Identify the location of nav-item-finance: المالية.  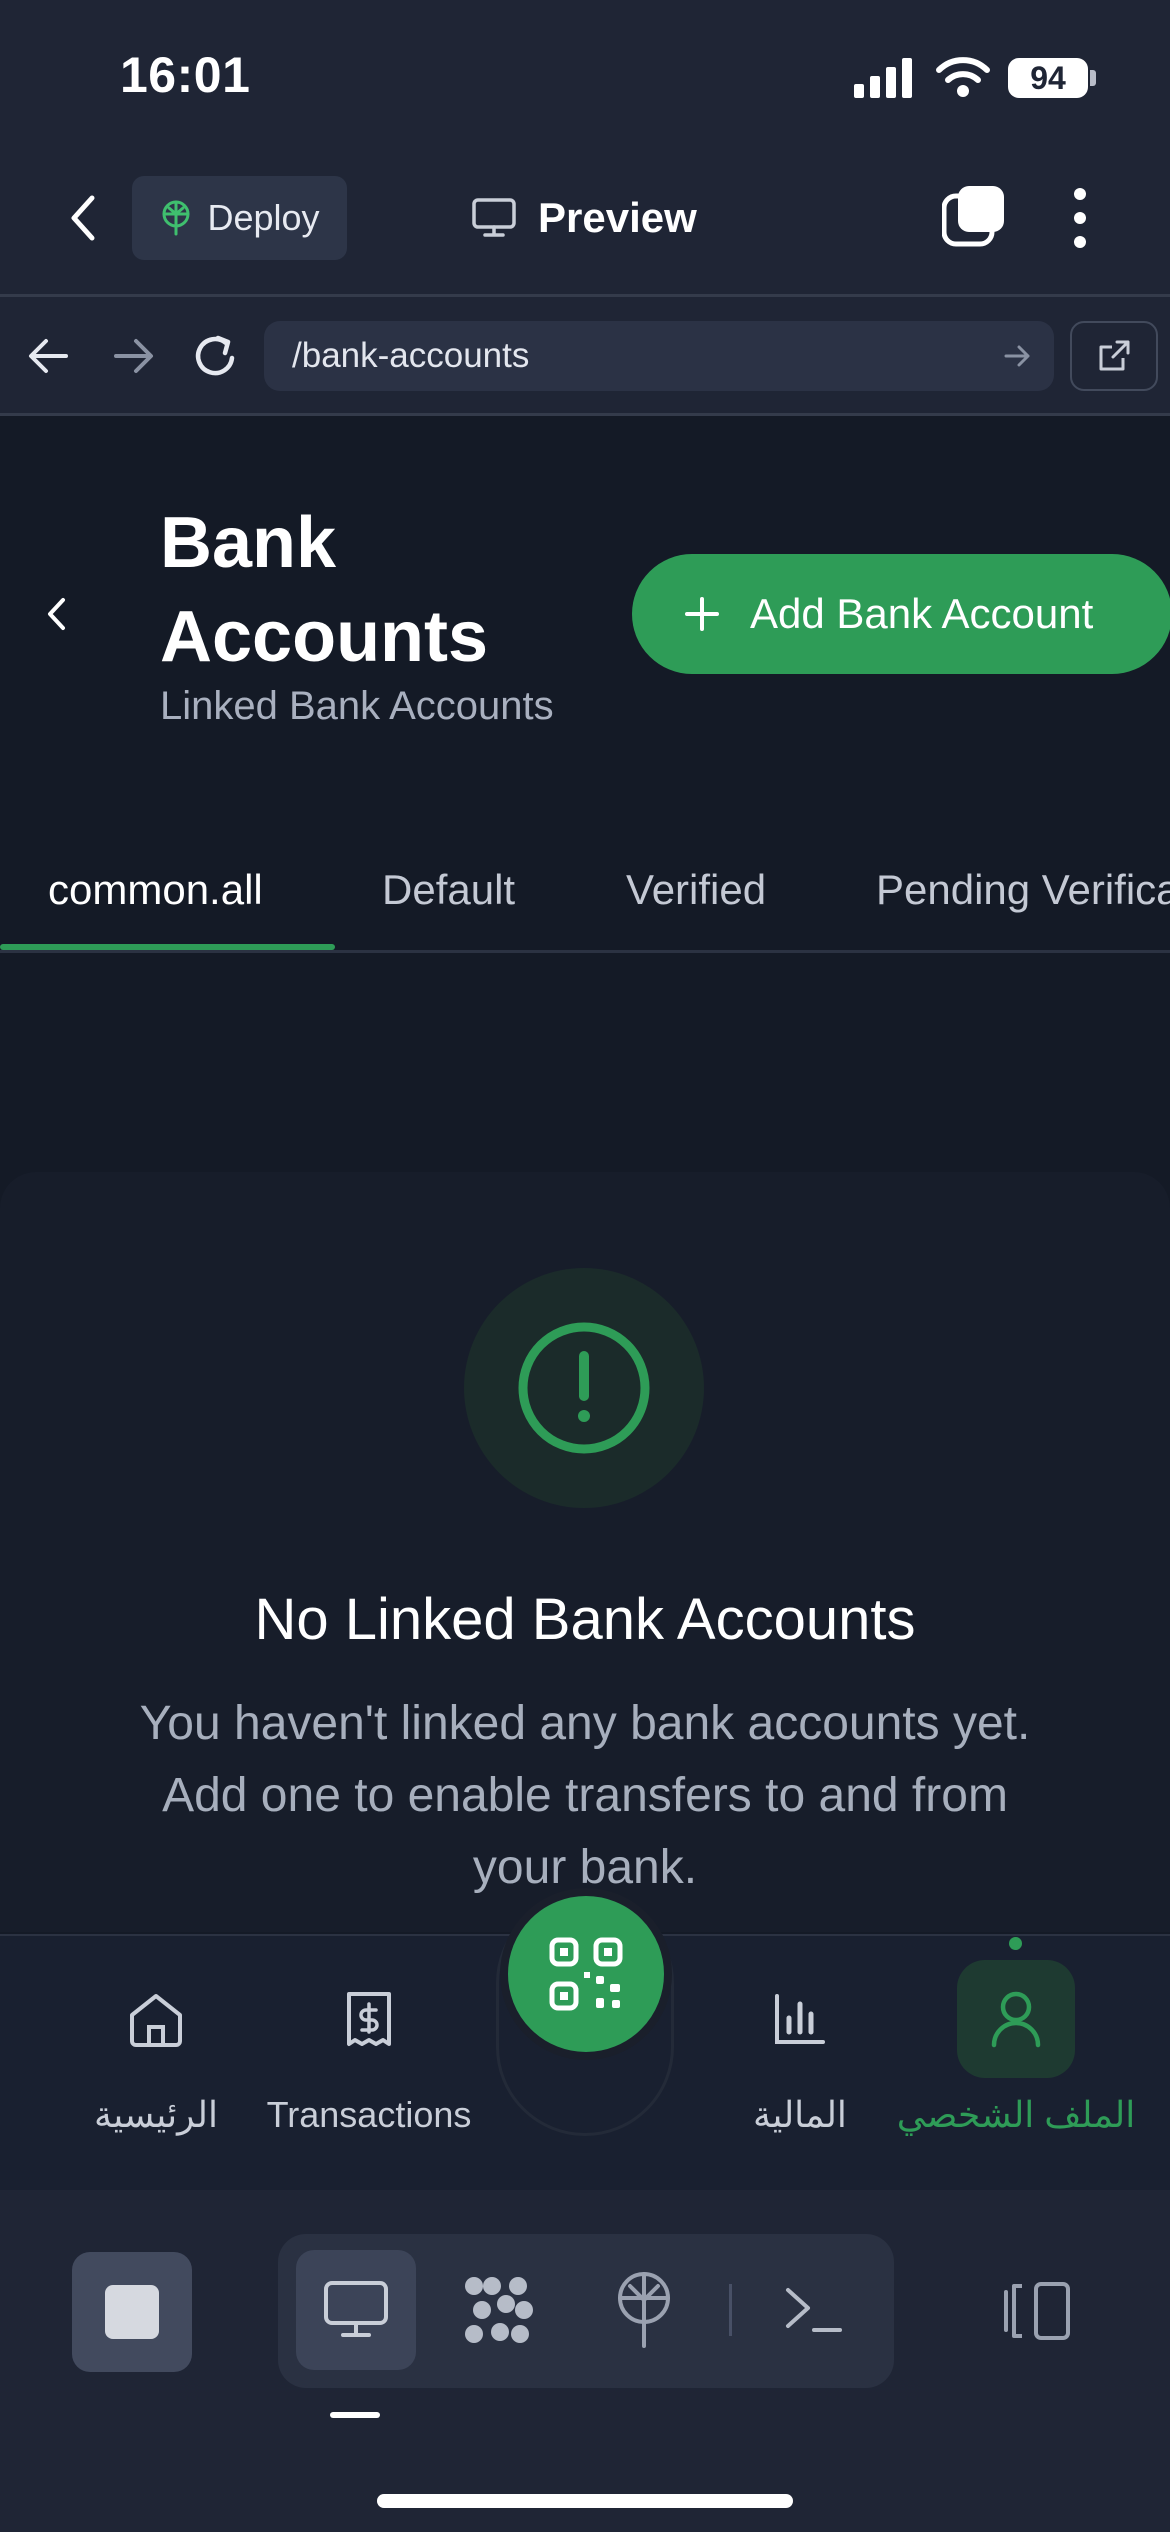
(800, 2060).